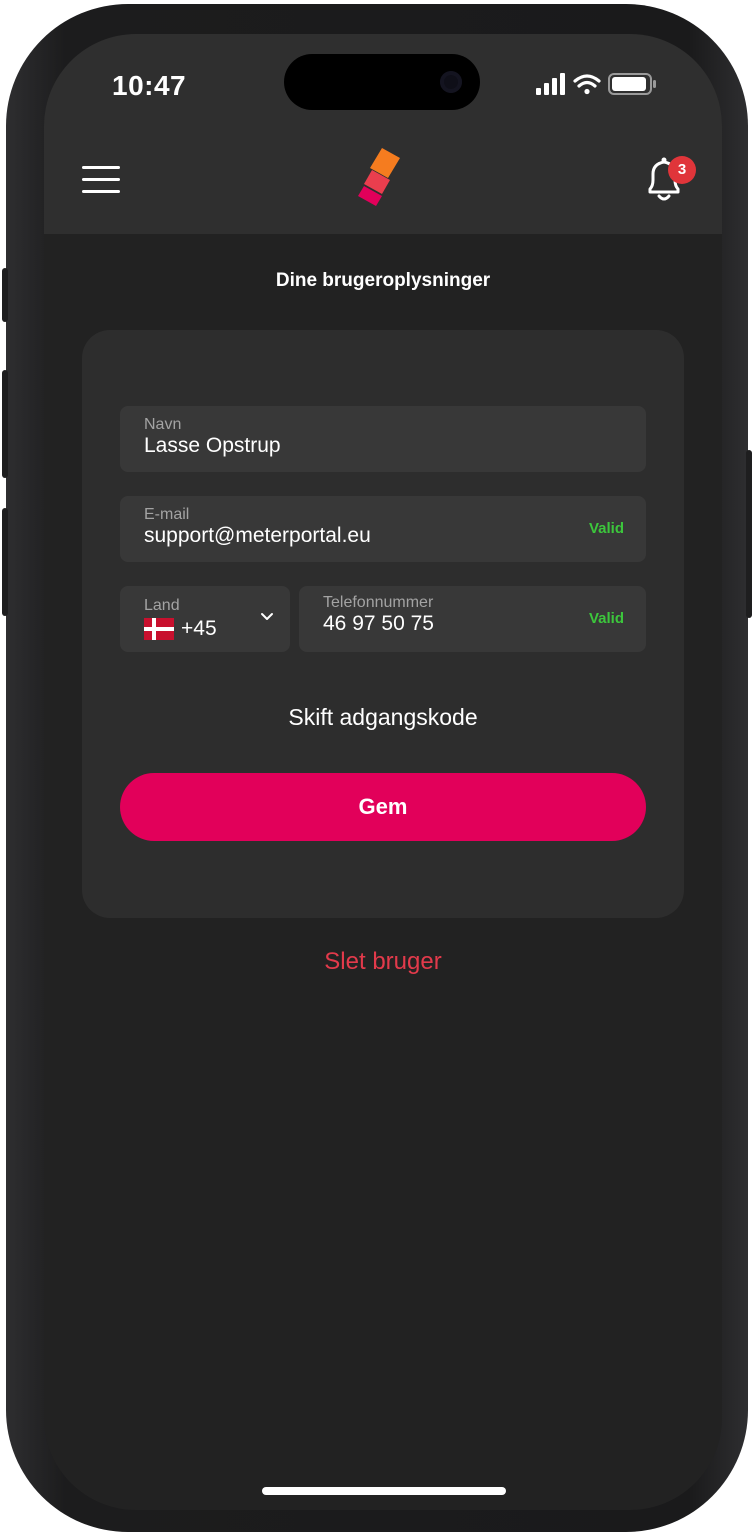 This screenshot has height=1536, width=754. What do you see at coordinates (378, 623) in the screenshot?
I see `phone-value: 46 97 50 75` at bounding box center [378, 623].